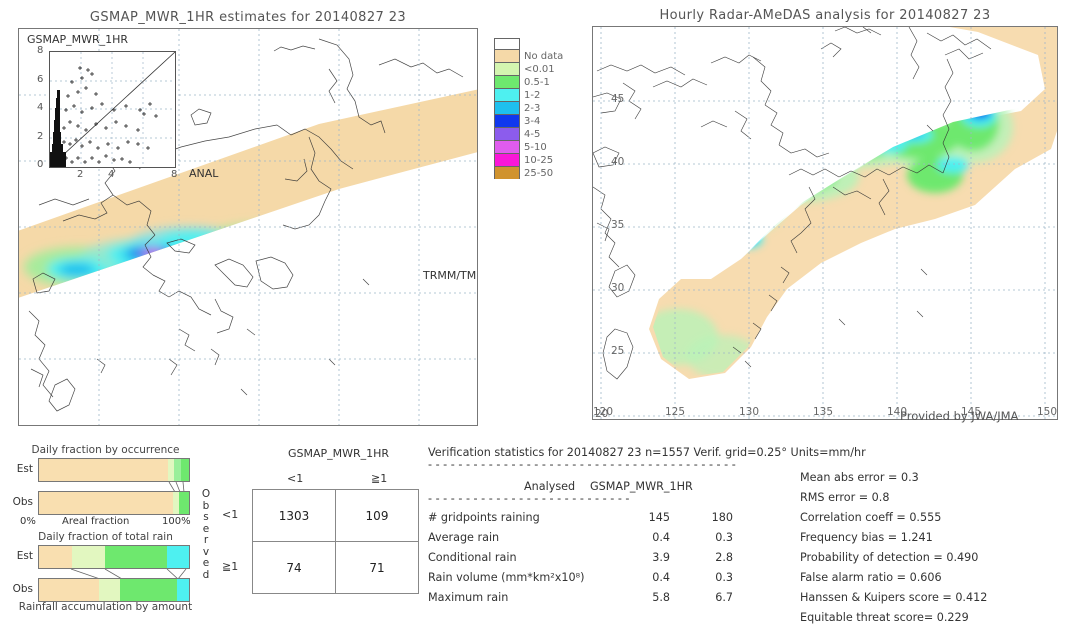  Describe the element at coordinates (377, 567) in the screenshot. I see `contingency-cell-d: 71` at that location.